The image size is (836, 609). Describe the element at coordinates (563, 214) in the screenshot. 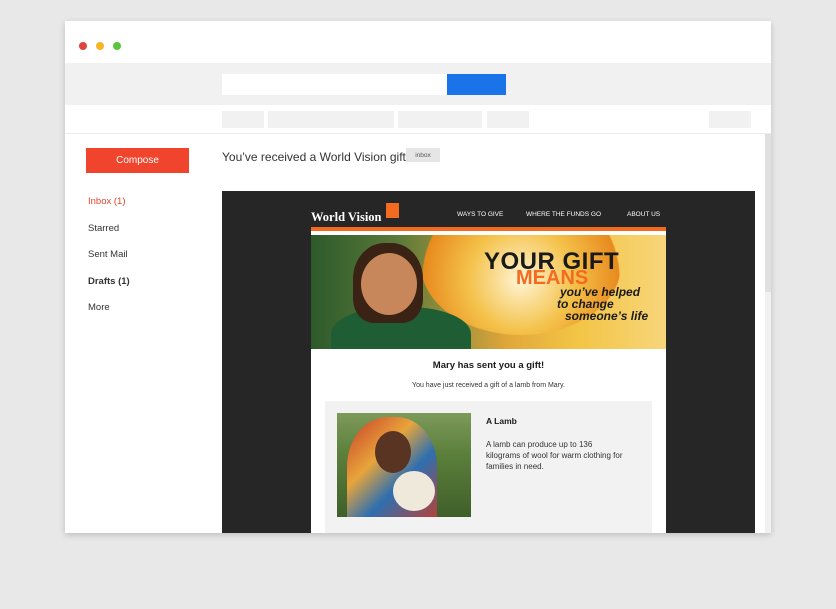

I see `nav-where-funds-go: WHERE THE FUNDS GO` at that location.